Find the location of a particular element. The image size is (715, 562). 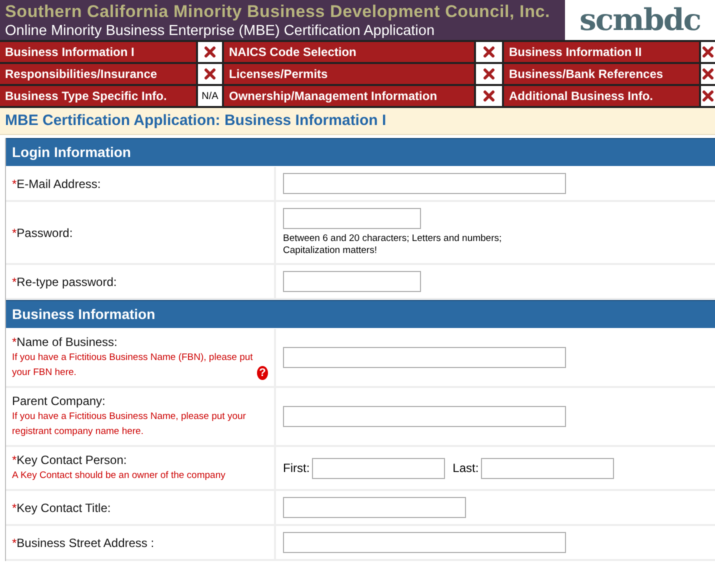

page-title: MBE Certification Application: Business Information I is located at coordinates (357, 121).